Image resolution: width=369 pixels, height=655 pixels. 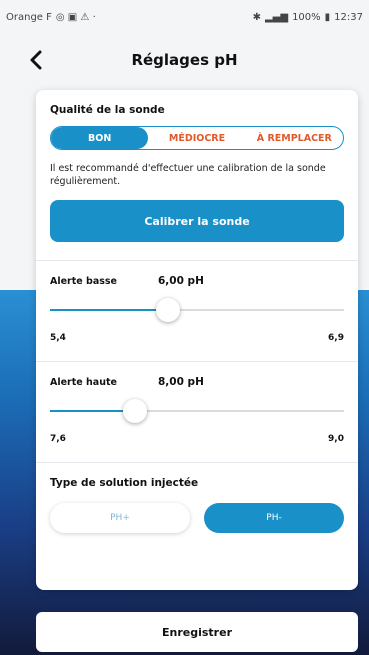 I want to click on injection-toggle: PH+ PH-, so click(x=197, y=518).